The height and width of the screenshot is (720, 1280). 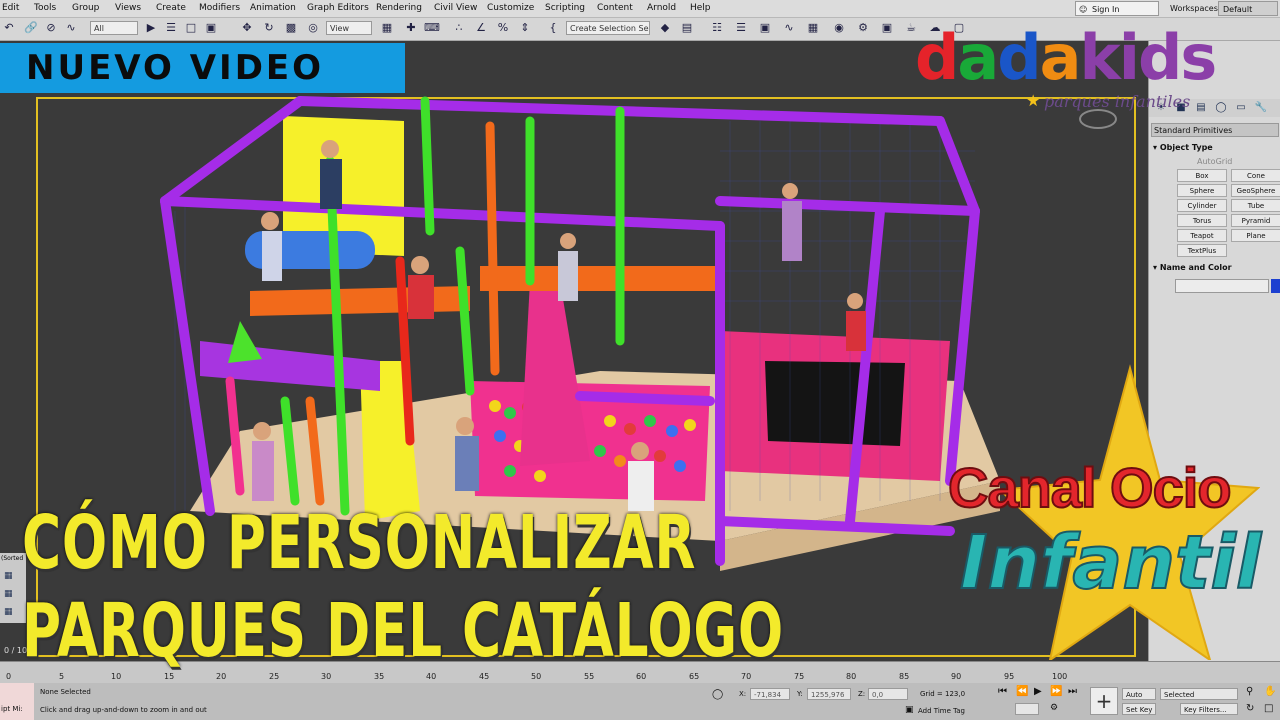 What do you see at coordinates (1066, 58) in the screenshot?
I see `dadakids-logo: dadakids` at bounding box center [1066, 58].